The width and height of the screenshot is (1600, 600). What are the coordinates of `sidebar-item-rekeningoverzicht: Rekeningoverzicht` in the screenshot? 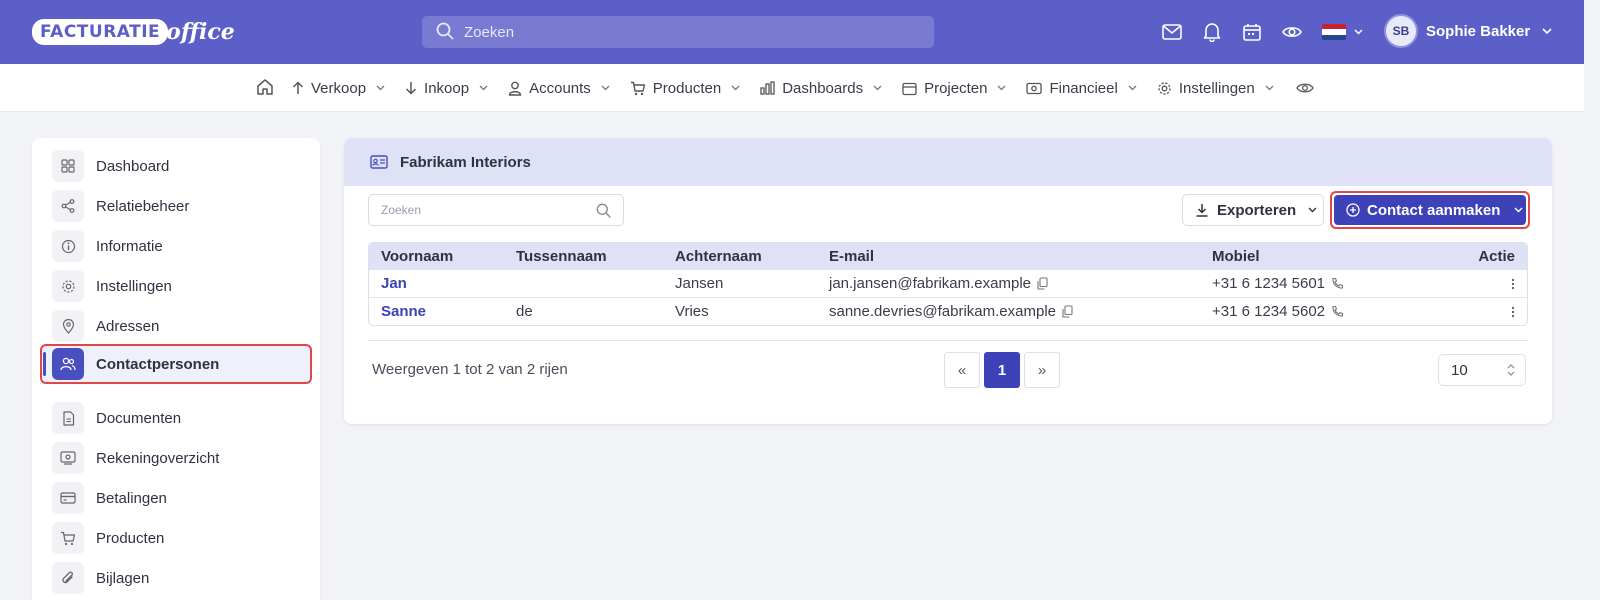 It's located at (176, 458).